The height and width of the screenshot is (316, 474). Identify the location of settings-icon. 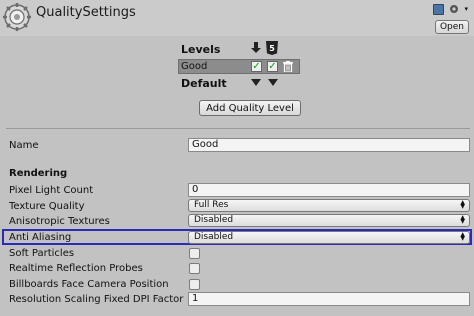
(454, 9).